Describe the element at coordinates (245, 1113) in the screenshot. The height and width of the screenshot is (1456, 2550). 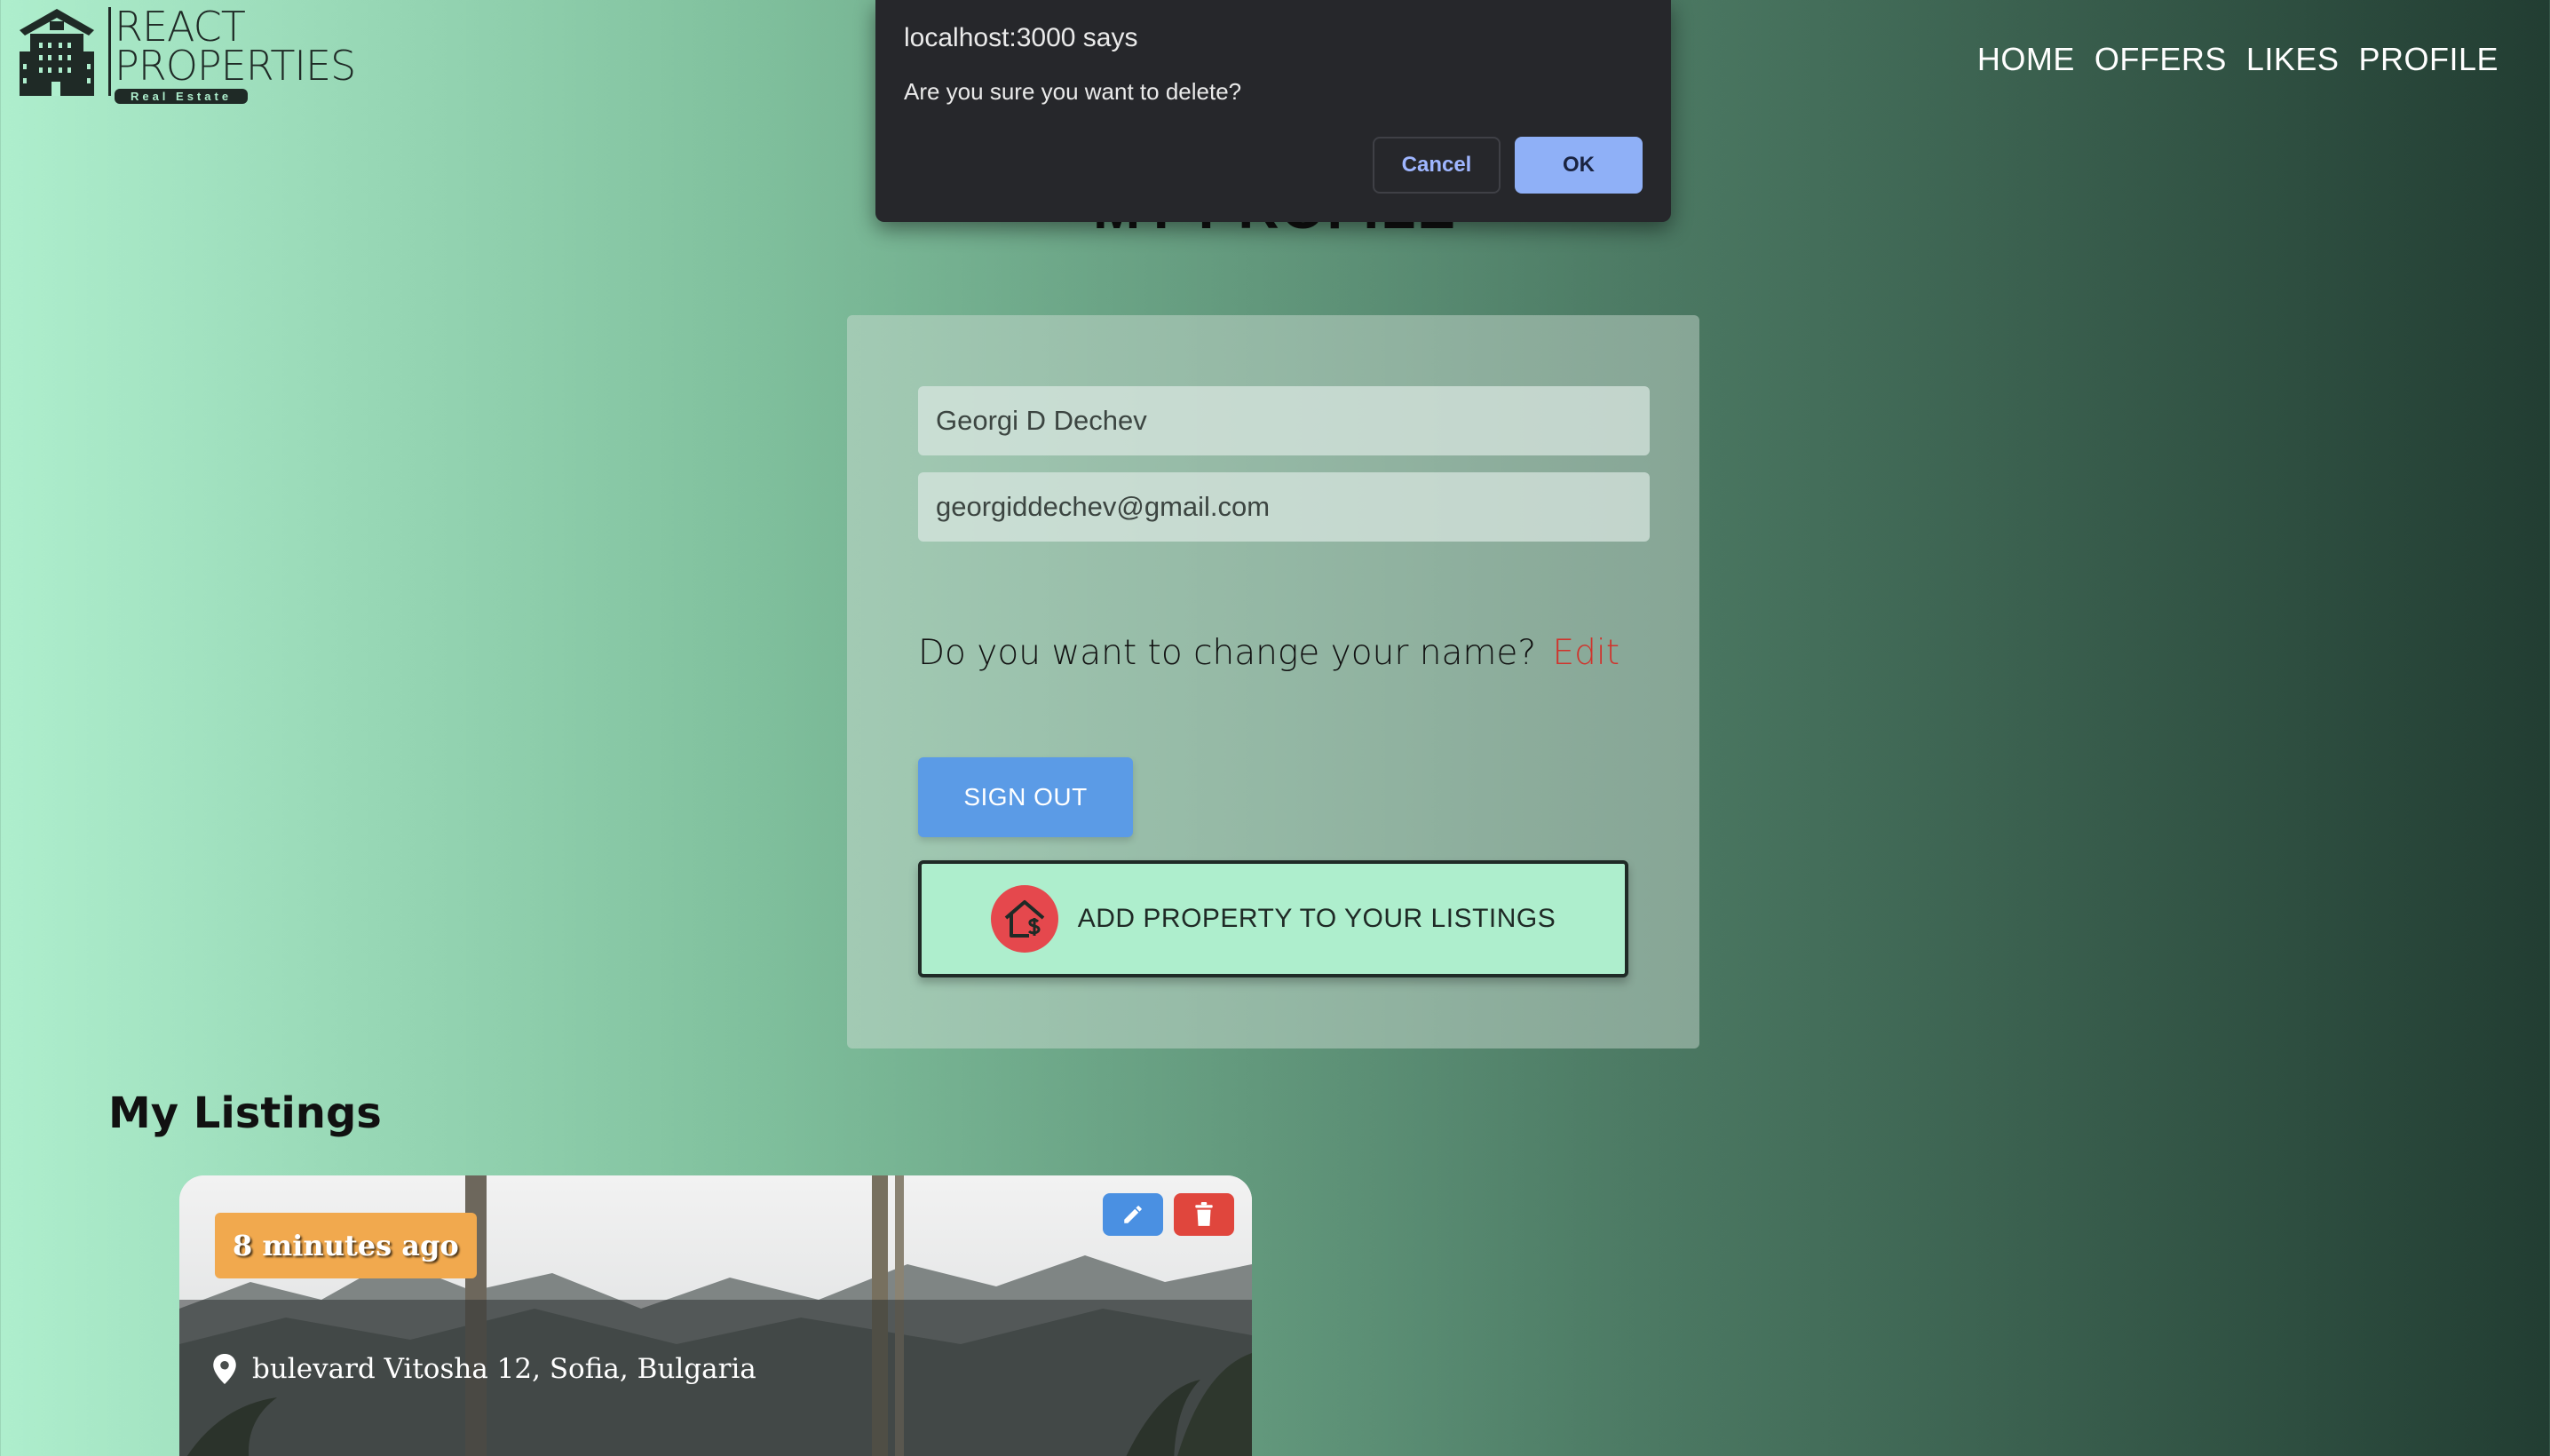
I see `listings-title: My Listings` at that location.